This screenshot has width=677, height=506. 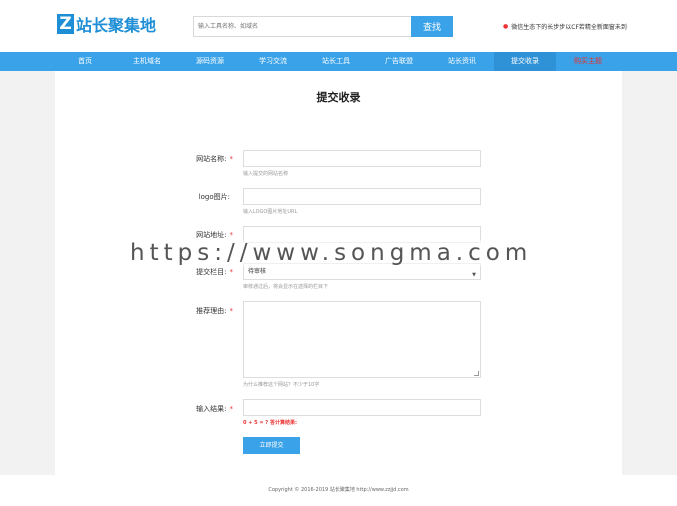 I want to click on nav-item-source: 源码资源, so click(x=210, y=61).